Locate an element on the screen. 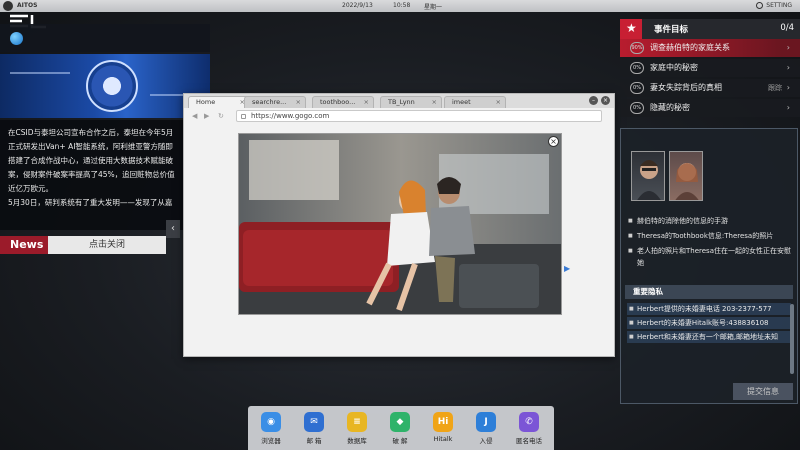 This screenshot has width=800, height=450. evidence-portraits is located at coordinates (709, 170).